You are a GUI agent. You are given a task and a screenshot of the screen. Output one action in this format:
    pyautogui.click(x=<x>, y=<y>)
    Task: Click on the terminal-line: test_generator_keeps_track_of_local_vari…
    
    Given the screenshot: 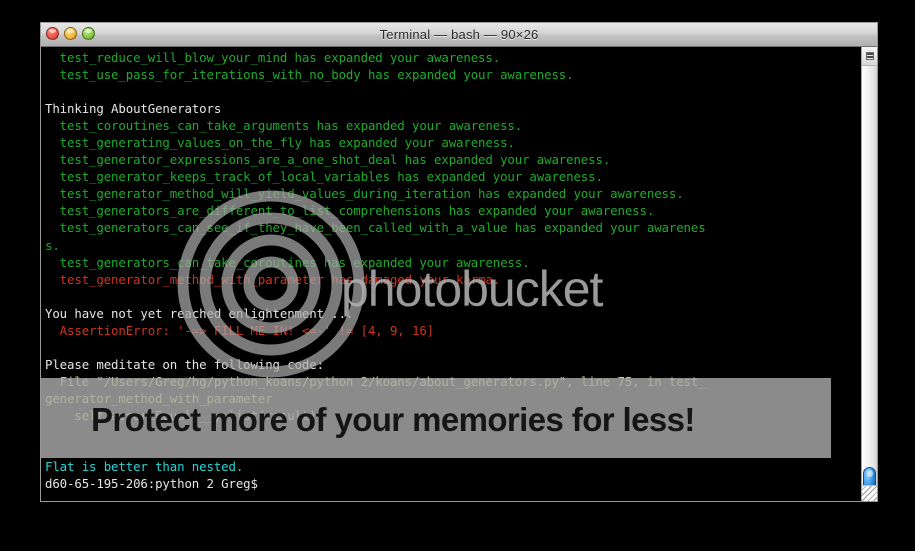 What is the action you would take?
    pyautogui.click(x=324, y=177)
    